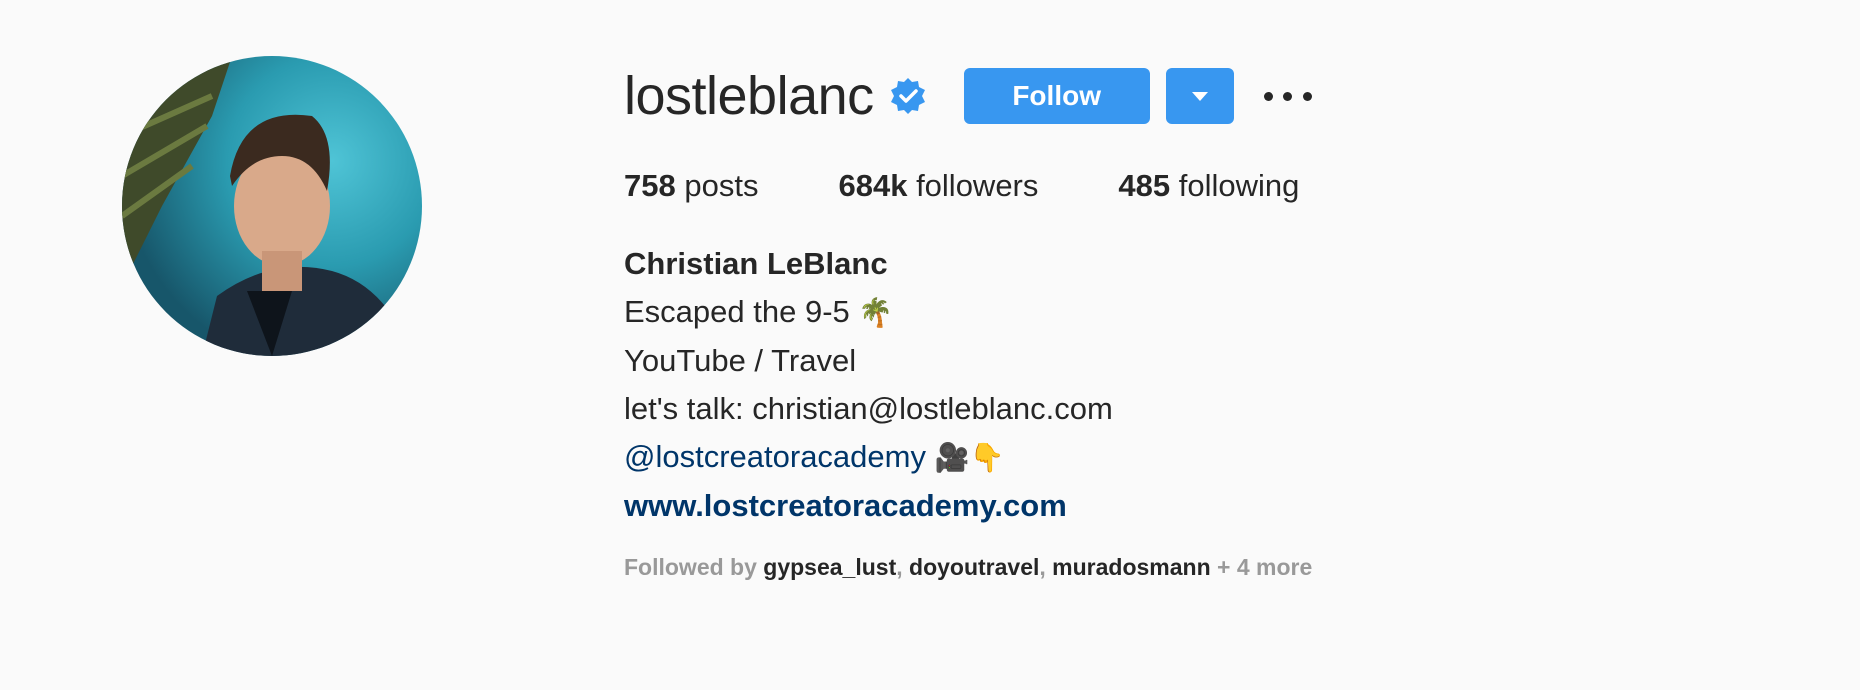 This screenshot has width=1860, height=690. What do you see at coordinates (969, 457) in the screenshot?
I see `camera-pointing-icon: 🎥👇` at bounding box center [969, 457].